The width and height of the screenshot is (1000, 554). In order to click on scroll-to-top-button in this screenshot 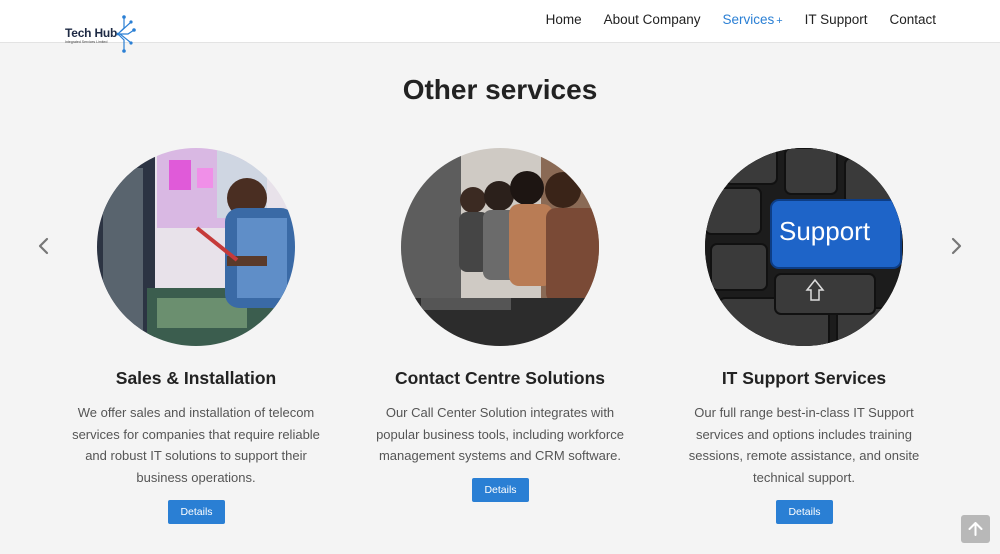, I will do `click(975, 529)`.